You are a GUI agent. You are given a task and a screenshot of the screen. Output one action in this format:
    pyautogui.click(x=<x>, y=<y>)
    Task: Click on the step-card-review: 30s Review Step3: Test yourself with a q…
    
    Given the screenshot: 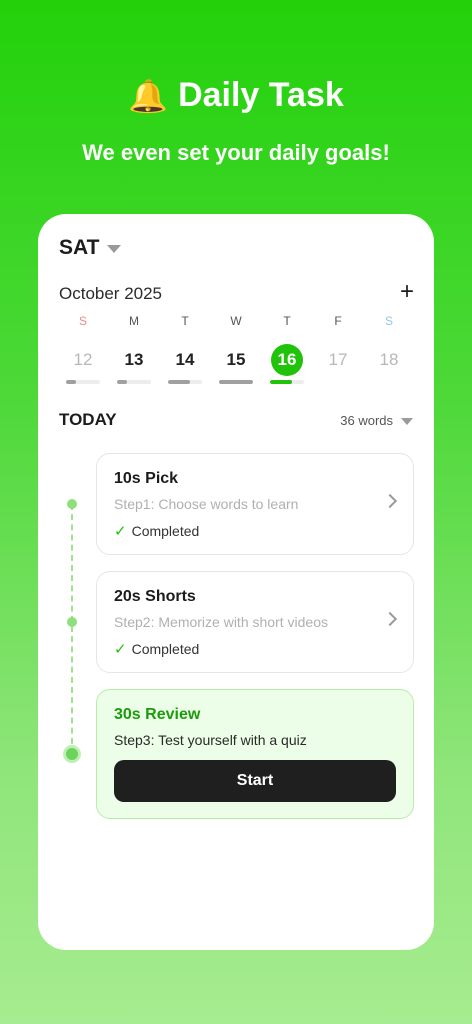 What is the action you would take?
    pyautogui.click(x=255, y=754)
    